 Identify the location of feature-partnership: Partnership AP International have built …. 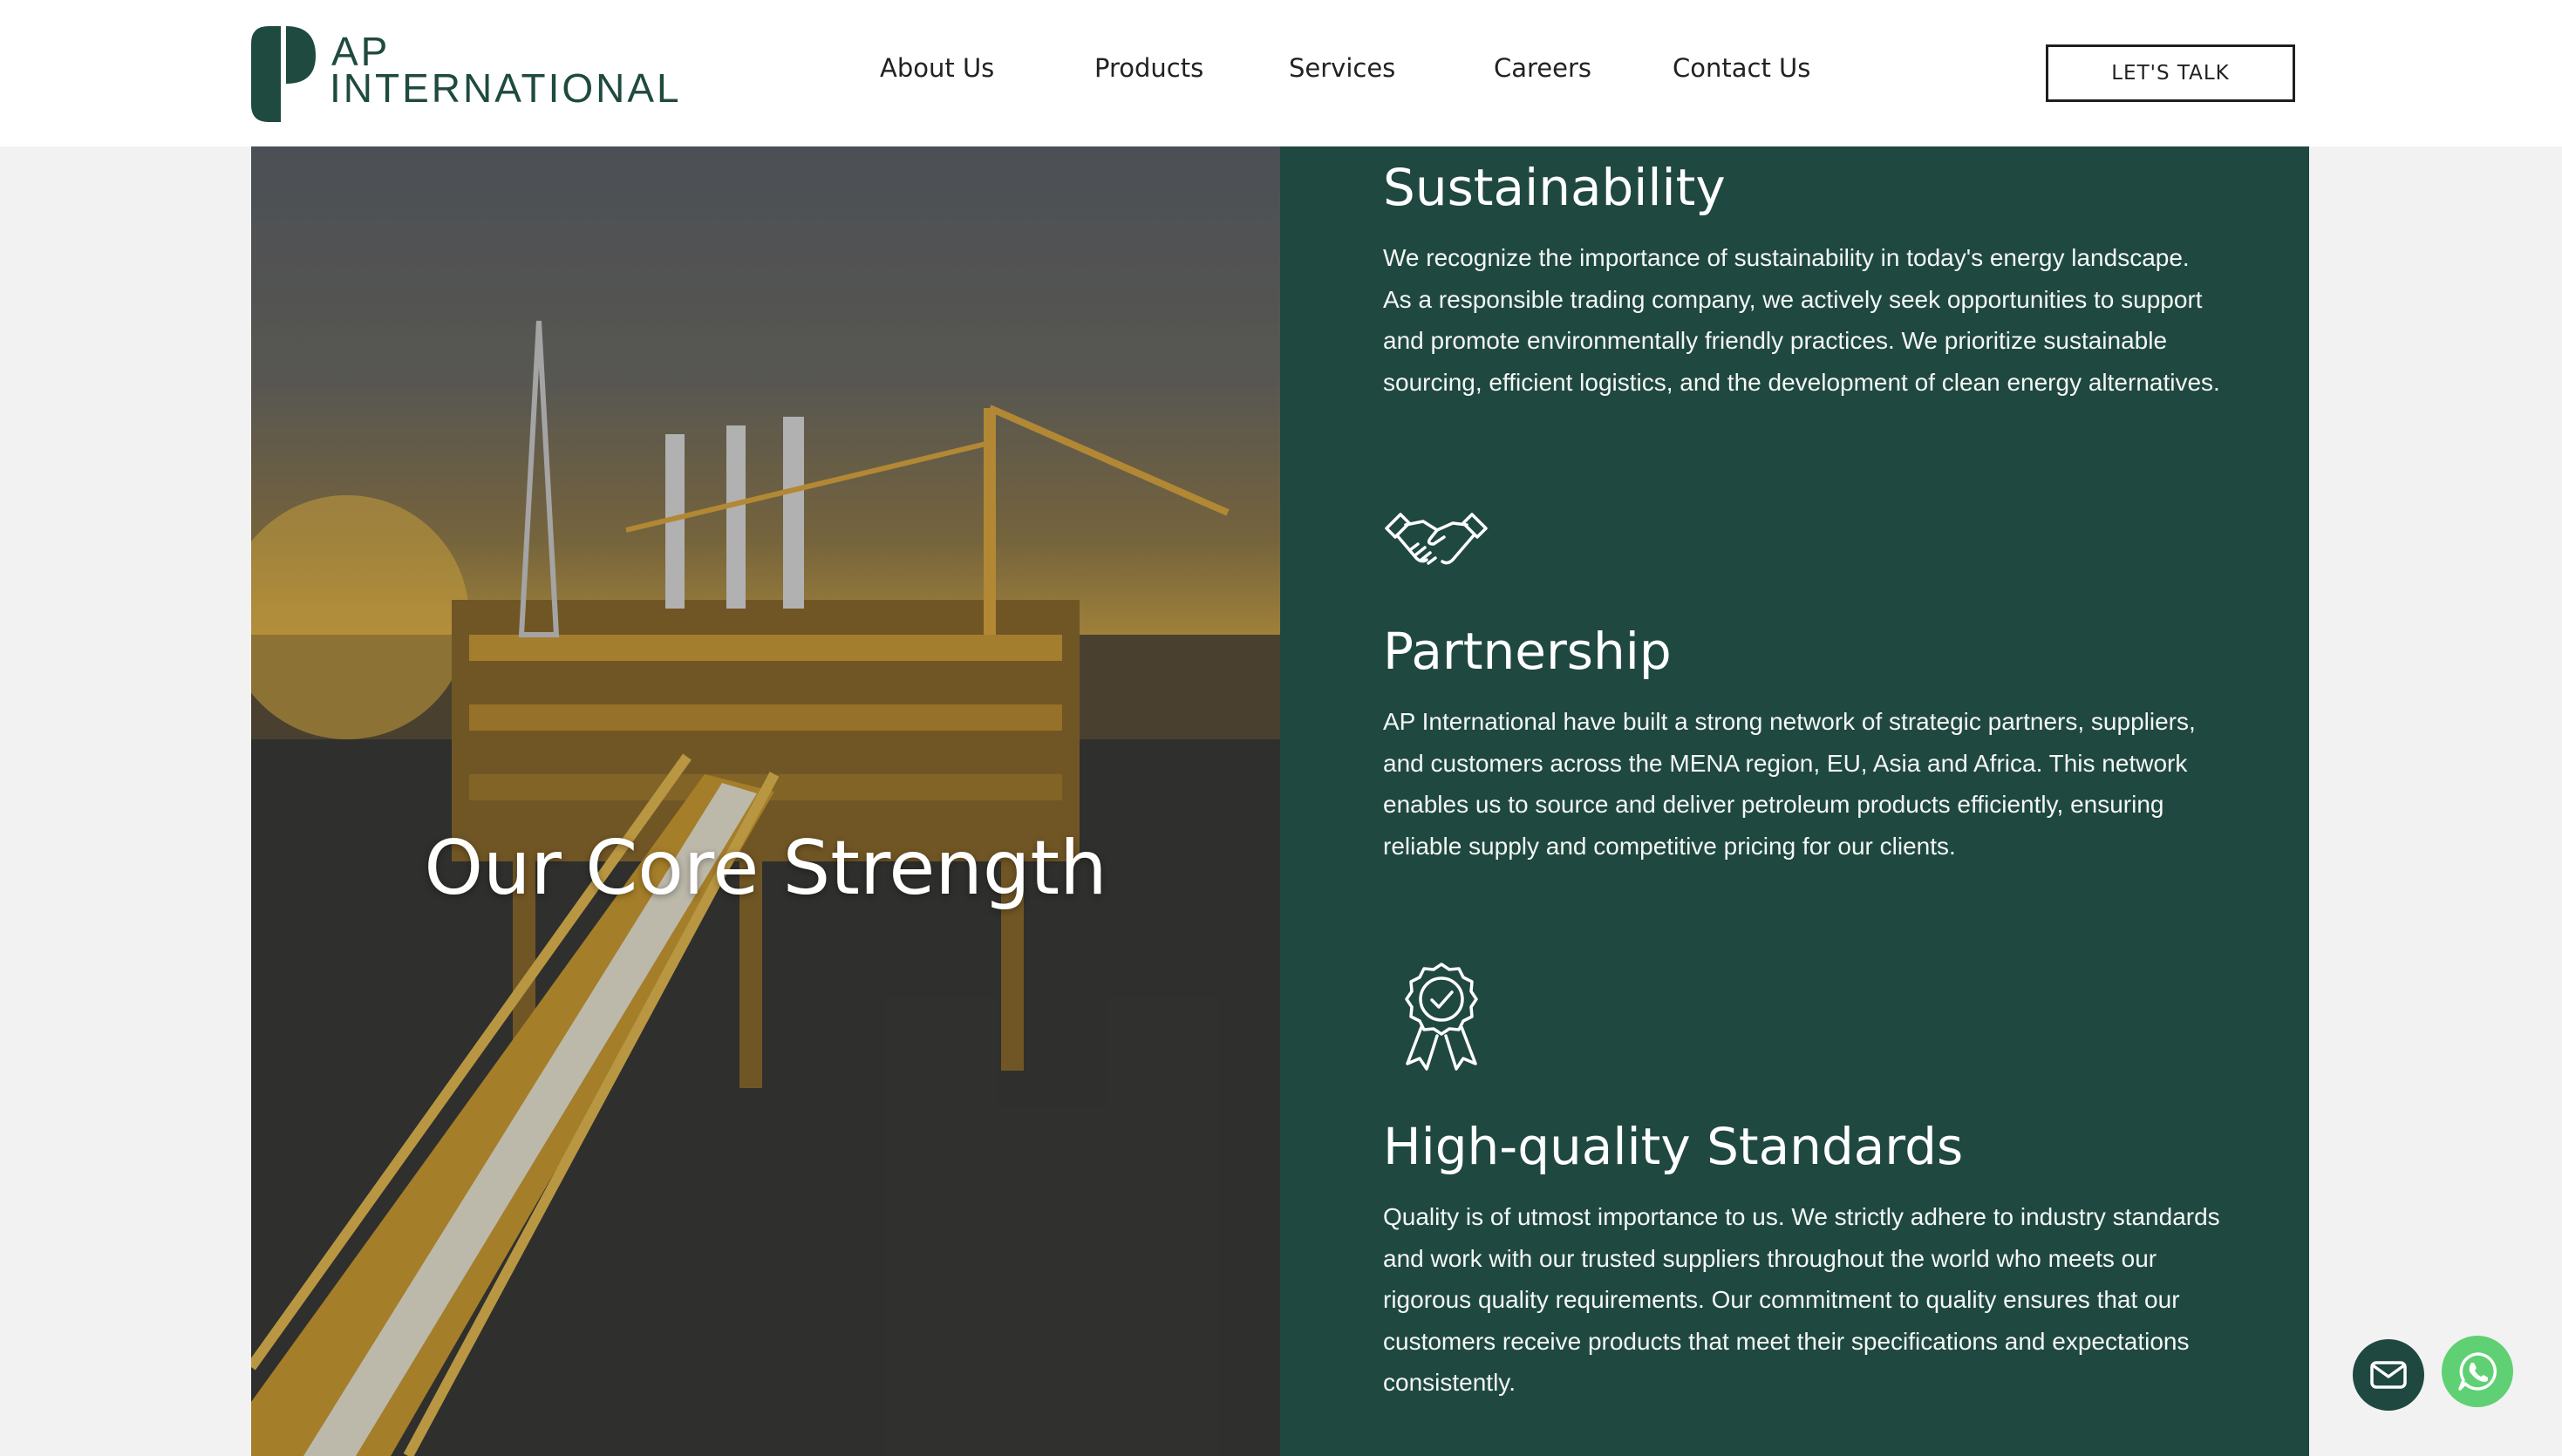
(1801, 746).